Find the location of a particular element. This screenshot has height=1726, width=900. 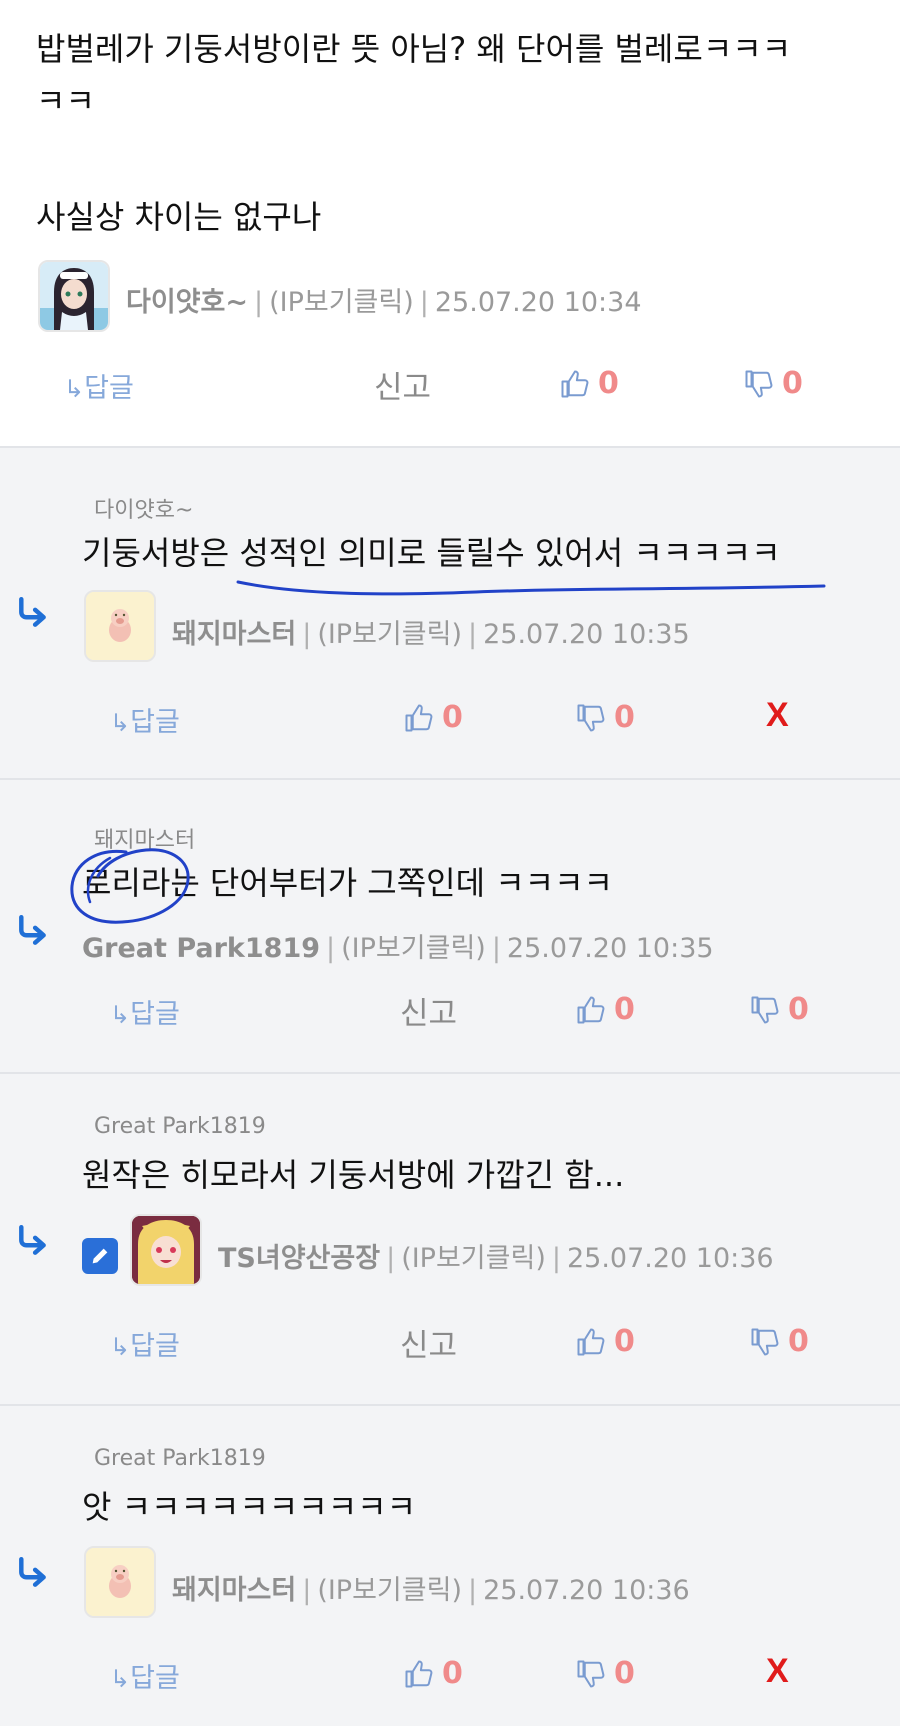

comment-meta: 돼지마스터 | (IP보기클릭) | 25.07.20 10:35 is located at coordinates (431, 631).